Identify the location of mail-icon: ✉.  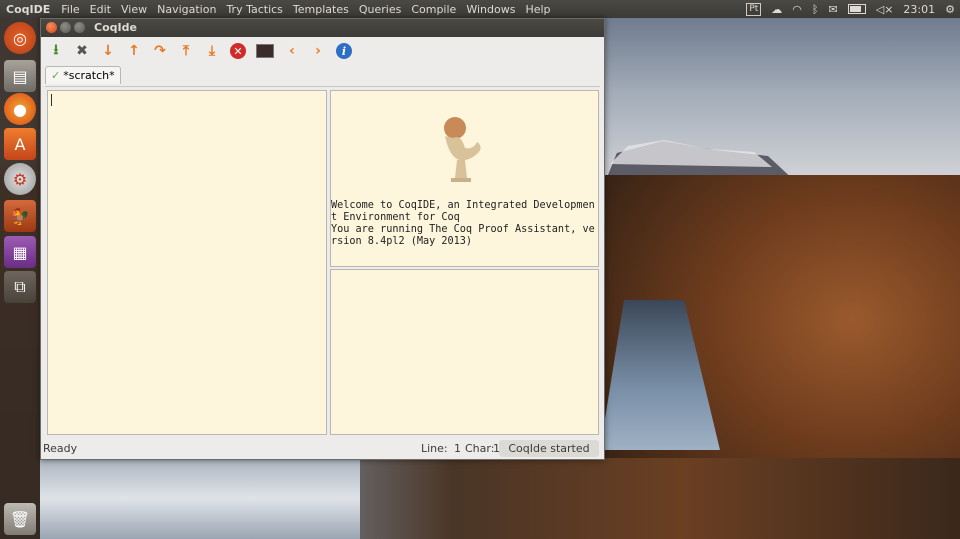
(833, 9).